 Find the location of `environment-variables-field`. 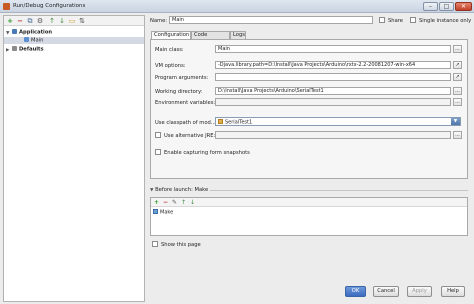

environment-variables-field is located at coordinates (333, 102).